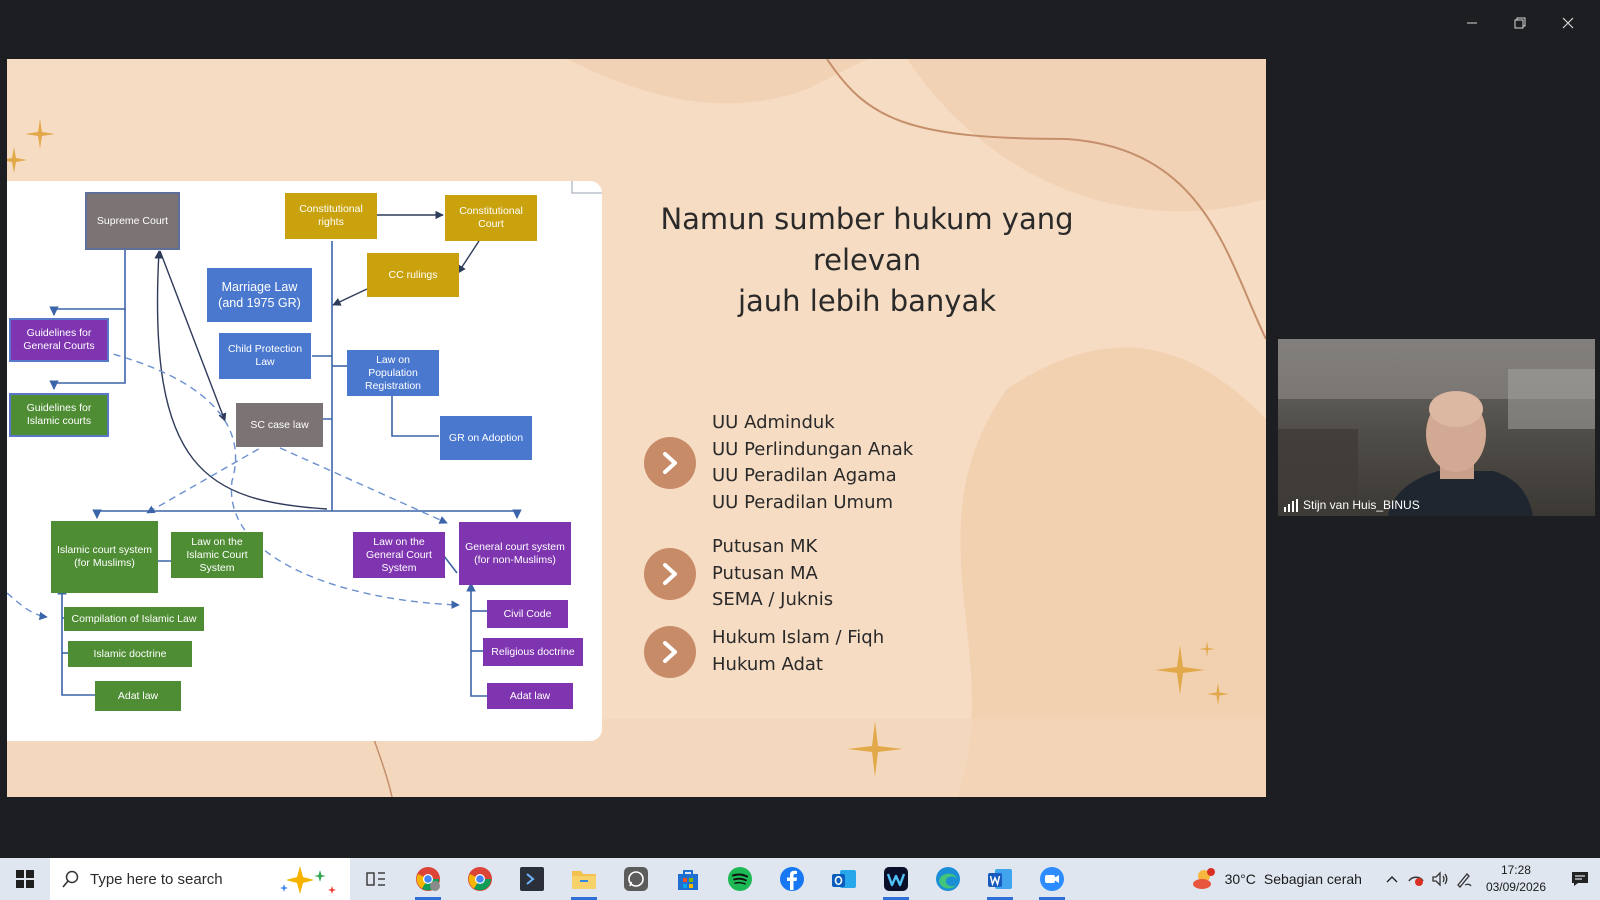  Describe the element at coordinates (515, 553) in the screenshot. I see `general-court-system-node: General court system (for non-Muslims)` at that location.